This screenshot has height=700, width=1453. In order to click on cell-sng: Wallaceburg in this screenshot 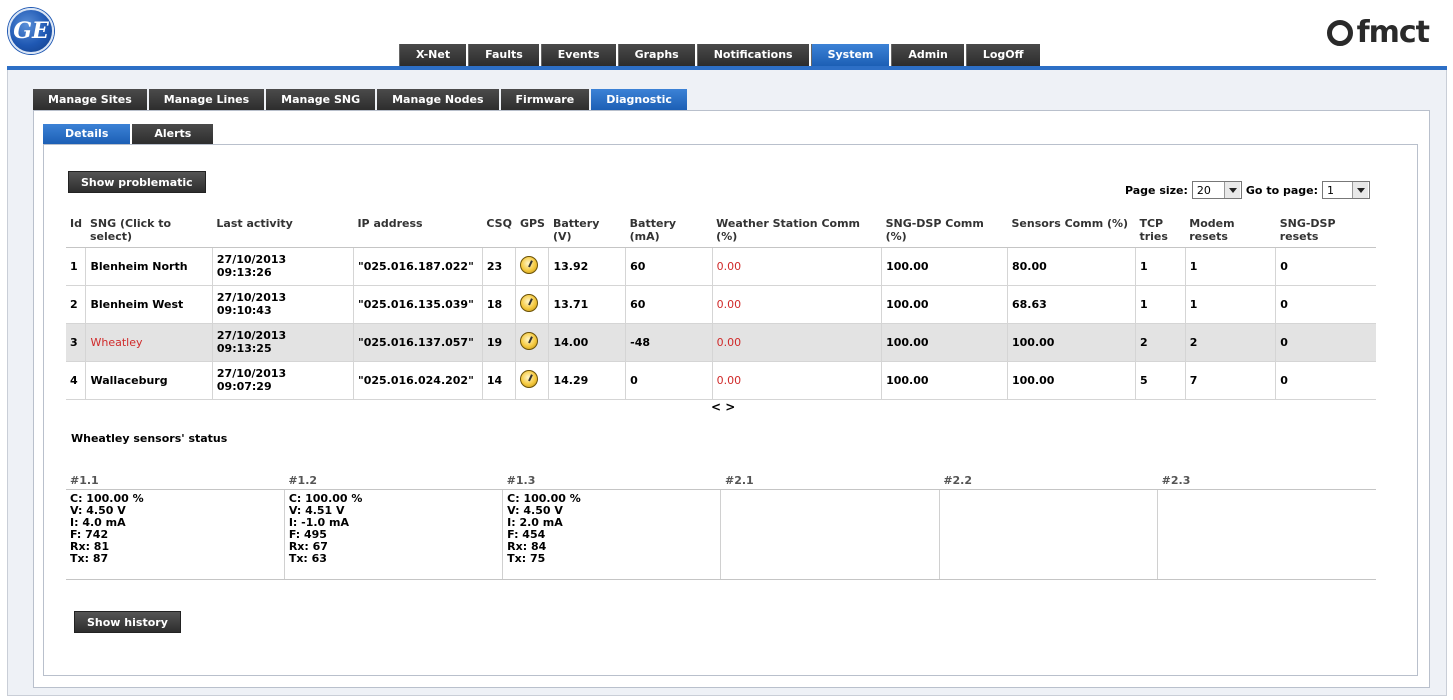, I will do `click(149, 380)`.